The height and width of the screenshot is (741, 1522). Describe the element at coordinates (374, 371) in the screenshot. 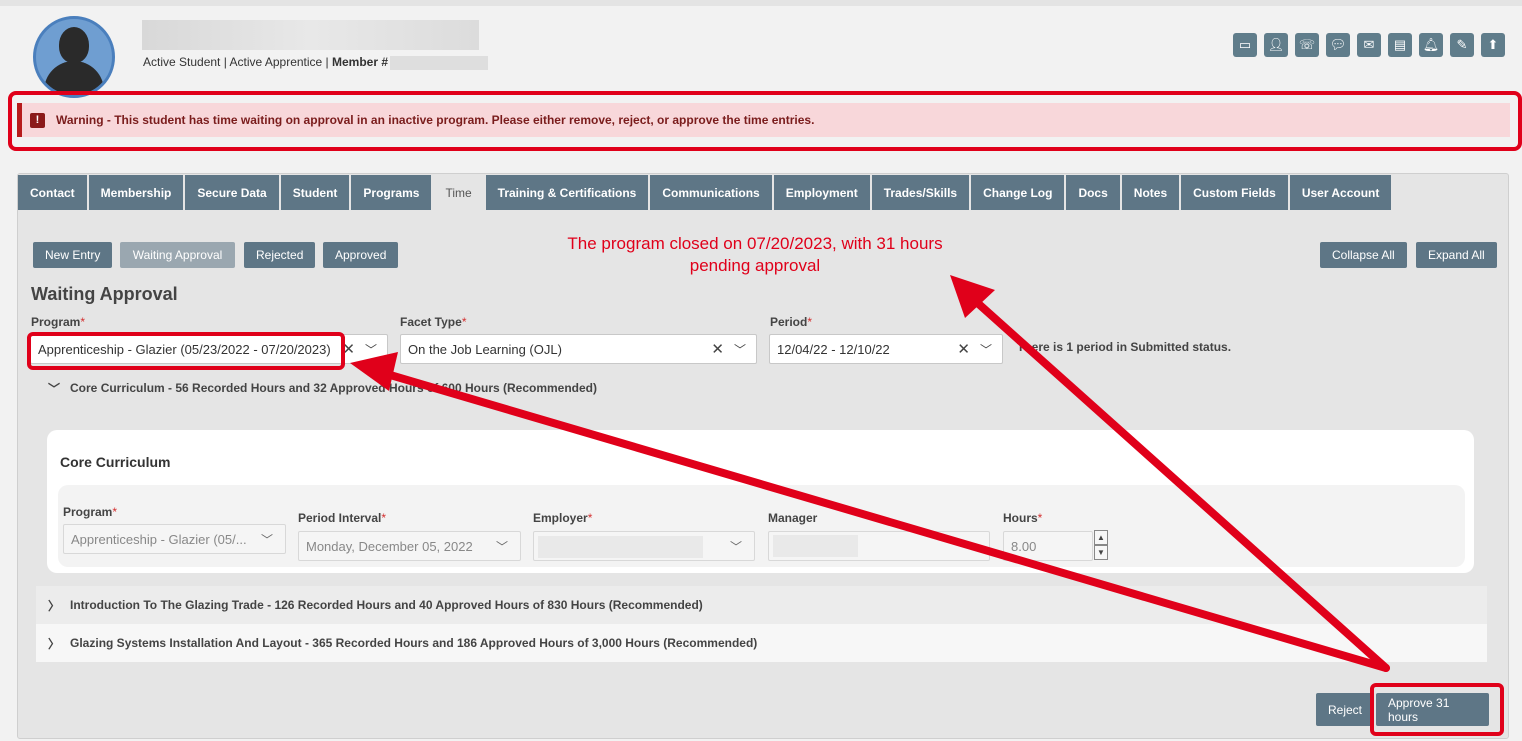

I see `arrowhead-program` at that location.